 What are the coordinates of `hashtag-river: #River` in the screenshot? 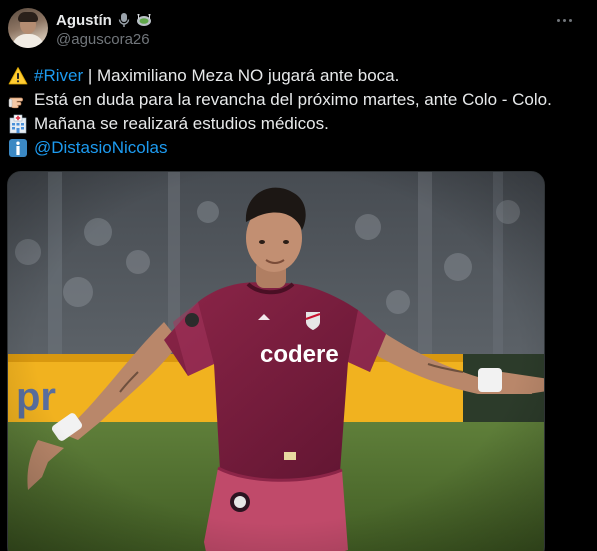 It's located at (58, 76).